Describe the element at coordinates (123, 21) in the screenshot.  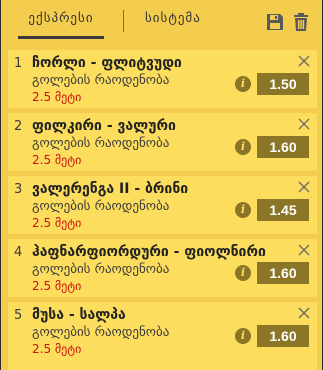
I see `tab-divider` at that location.